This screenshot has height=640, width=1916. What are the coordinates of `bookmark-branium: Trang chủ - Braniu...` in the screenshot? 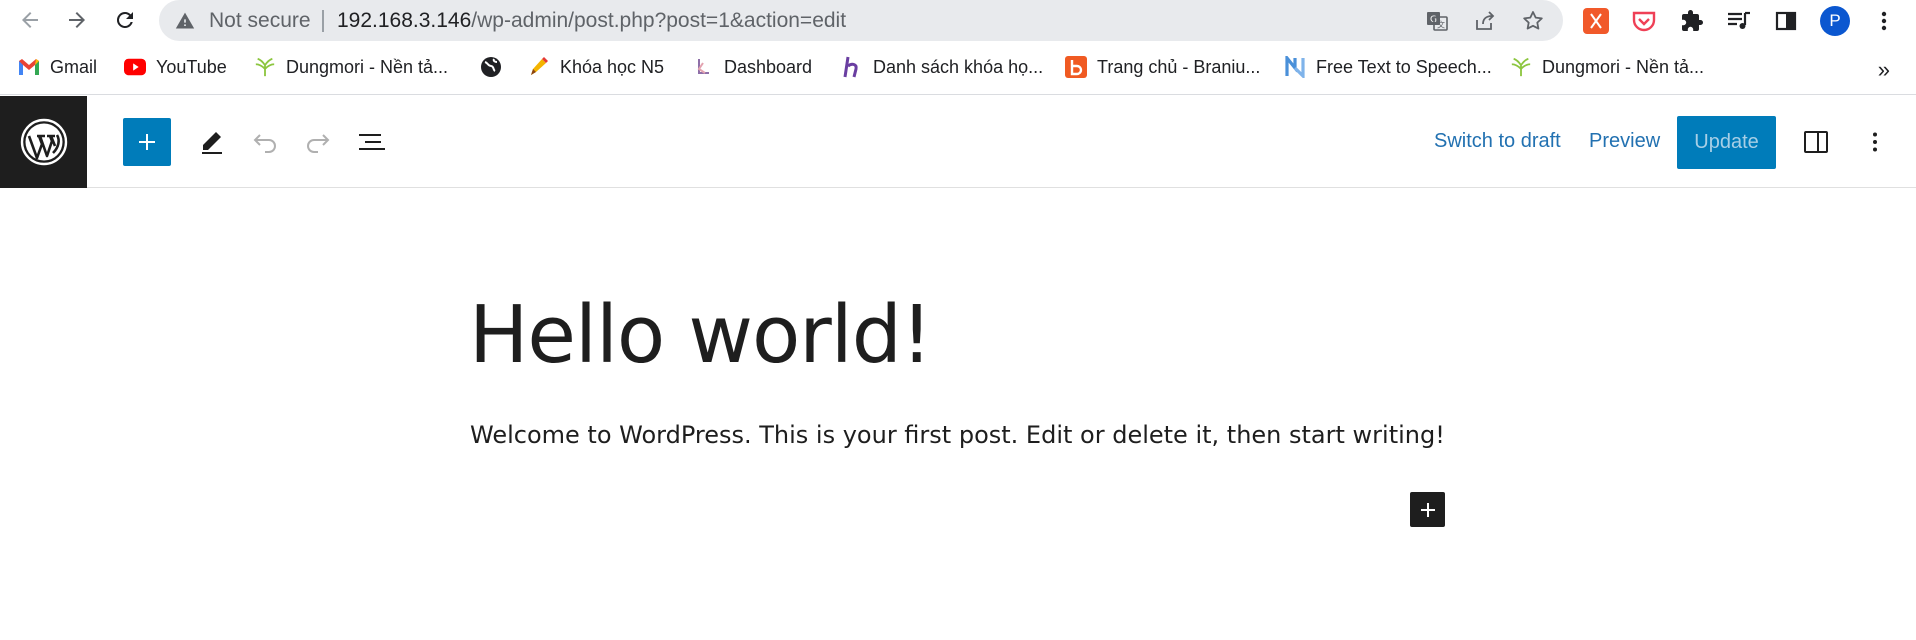 It's located at (1162, 67).